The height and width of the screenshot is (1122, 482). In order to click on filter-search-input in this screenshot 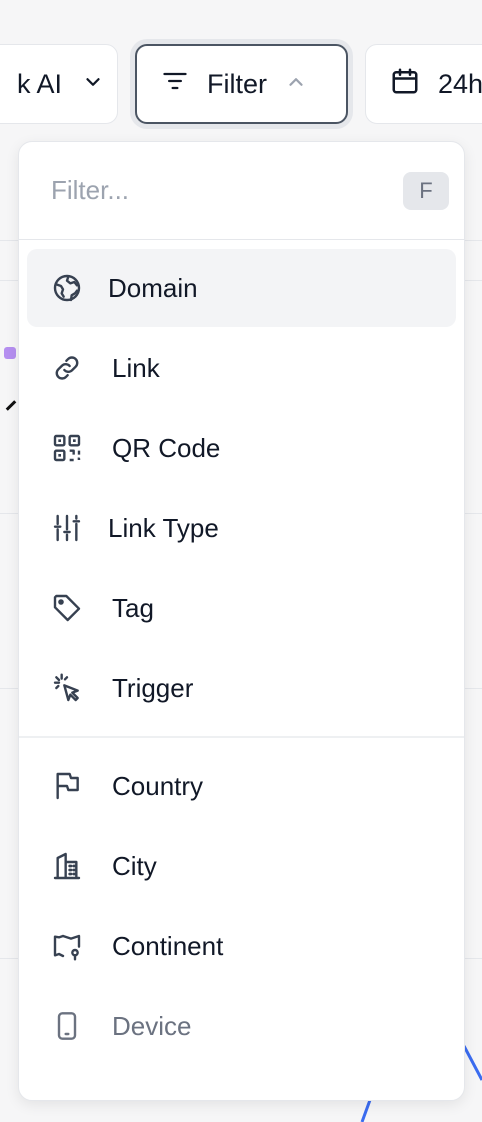, I will do `click(221, 190)`.